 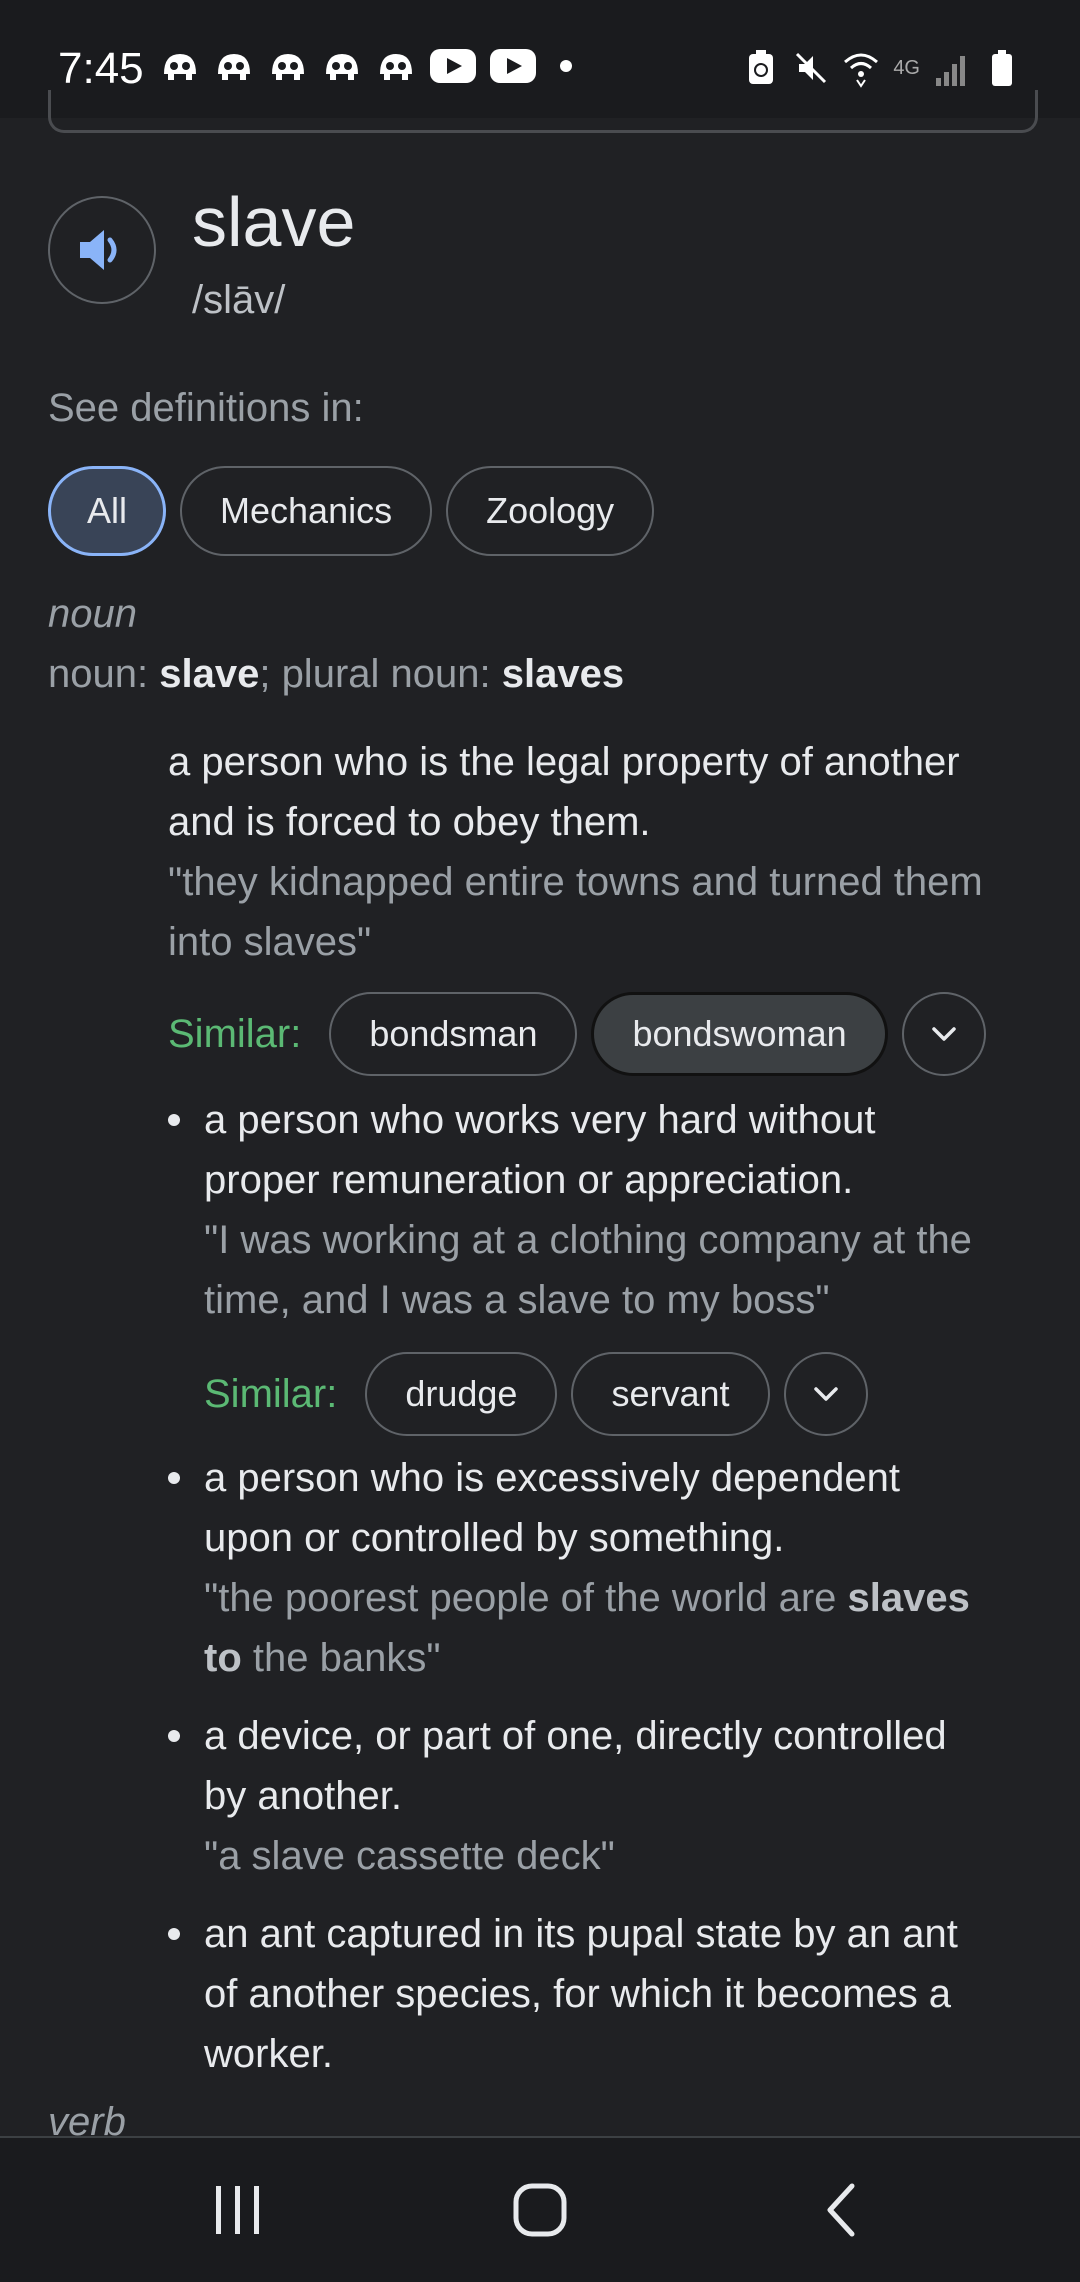 What do you see at coordinates (409, 822) in the screenshot?
I see `definition-text: and is forced to obey them.` at bounding box center [409, 822].